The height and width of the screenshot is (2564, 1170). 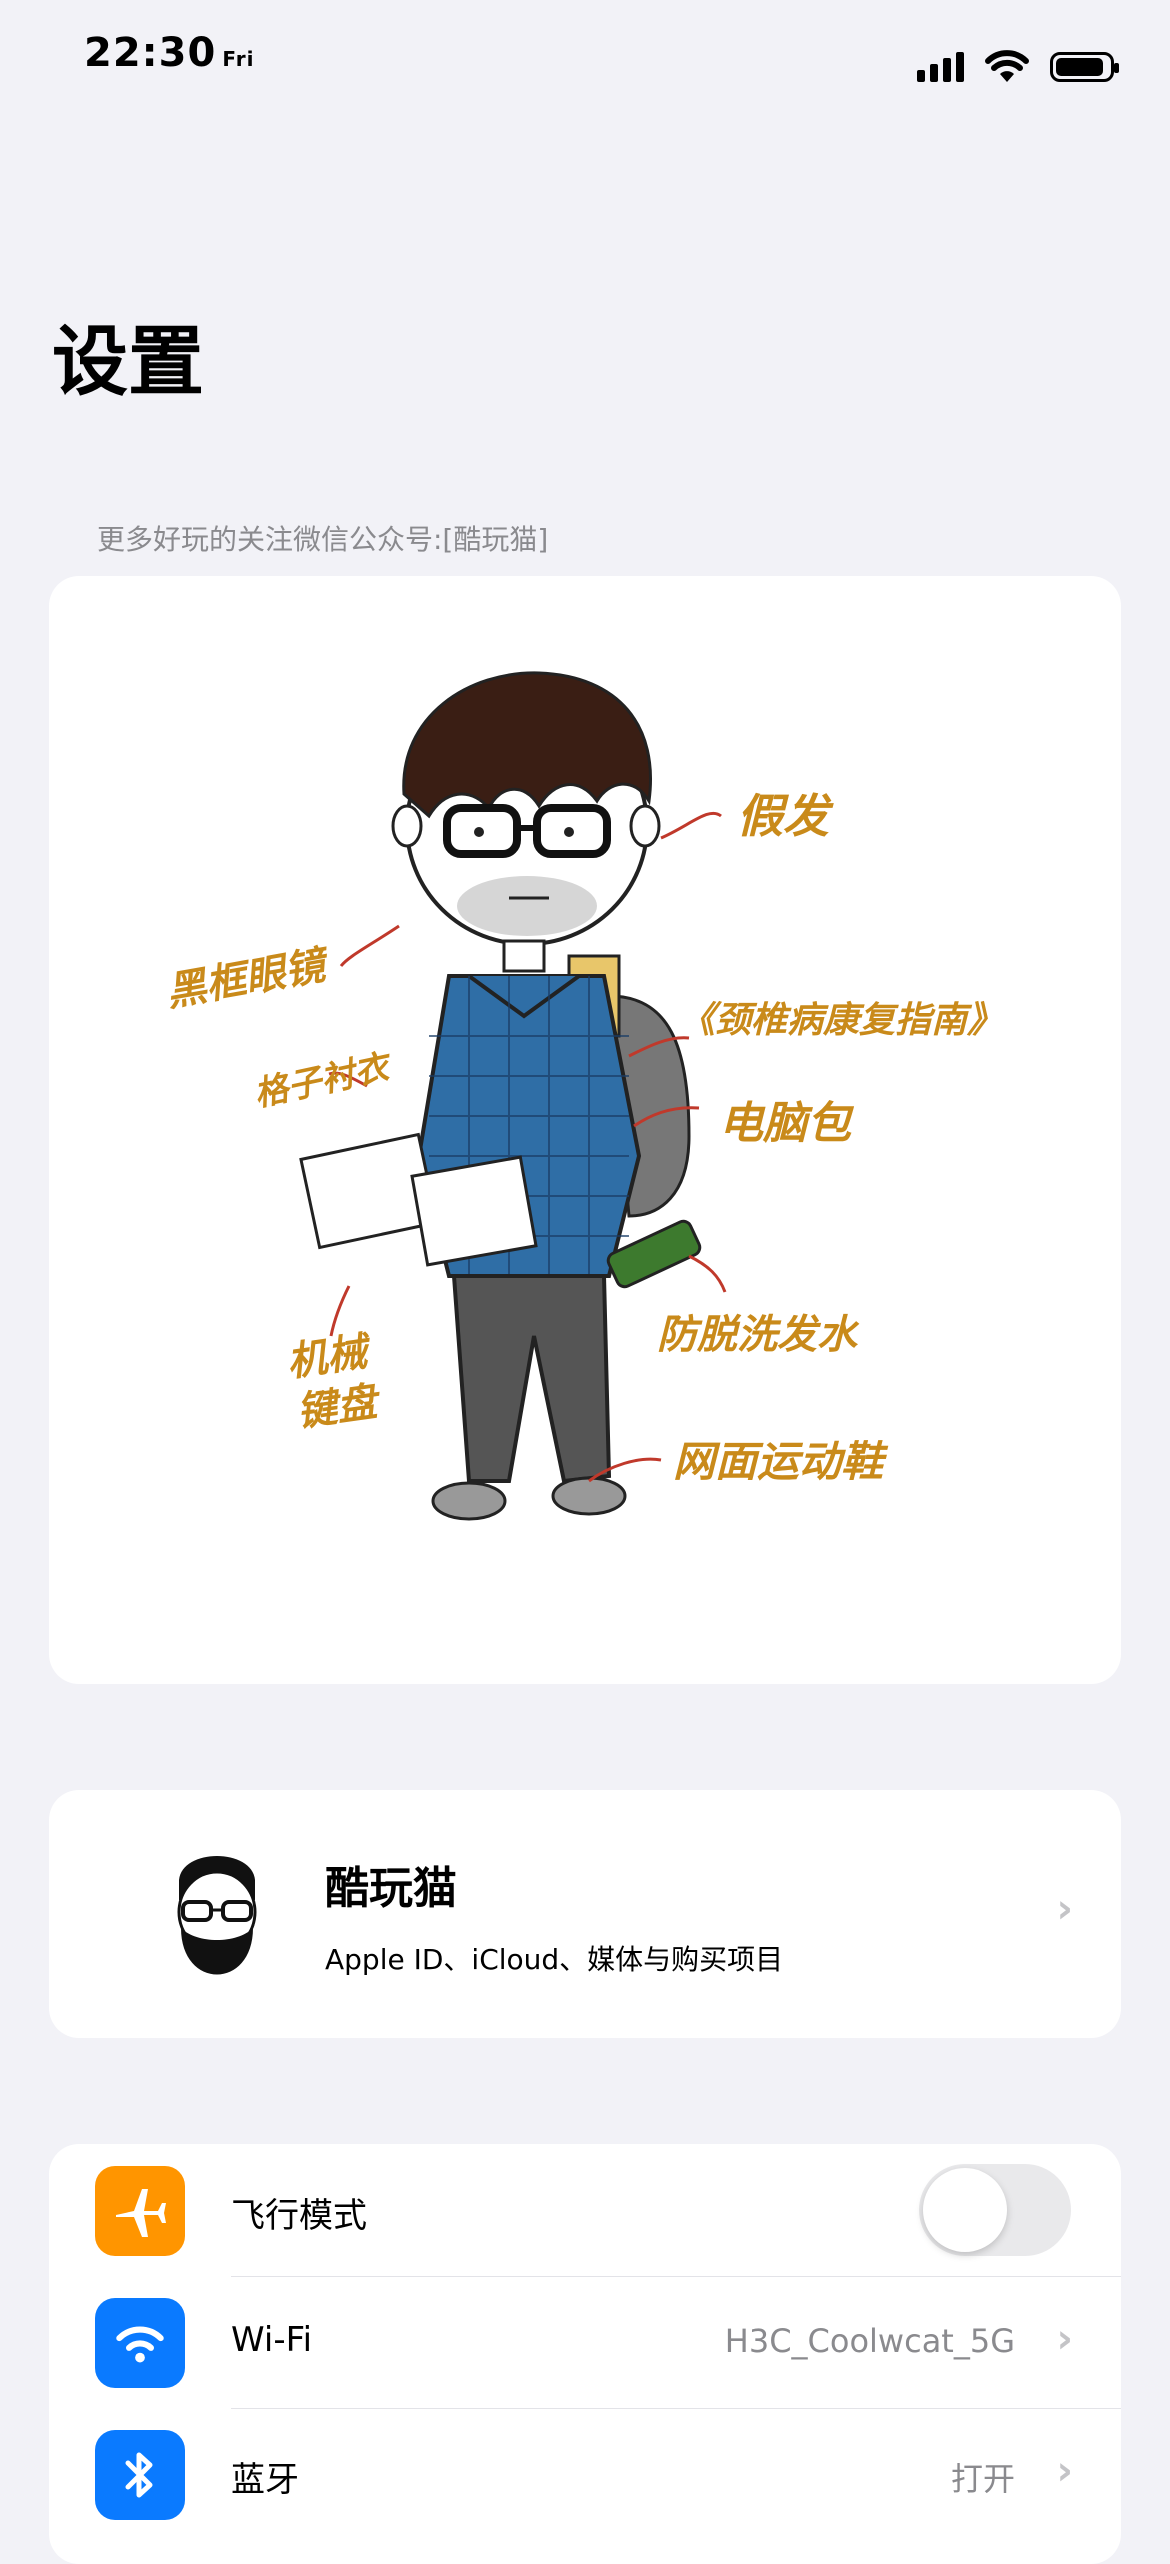 What do you see at coordinates (585, 1914) in the screenshot?
I see `apple-id-card: 酷玩猫 Apple ID、iCloud、媒体与购买项目 ›` at bounding box center [585, 1914].